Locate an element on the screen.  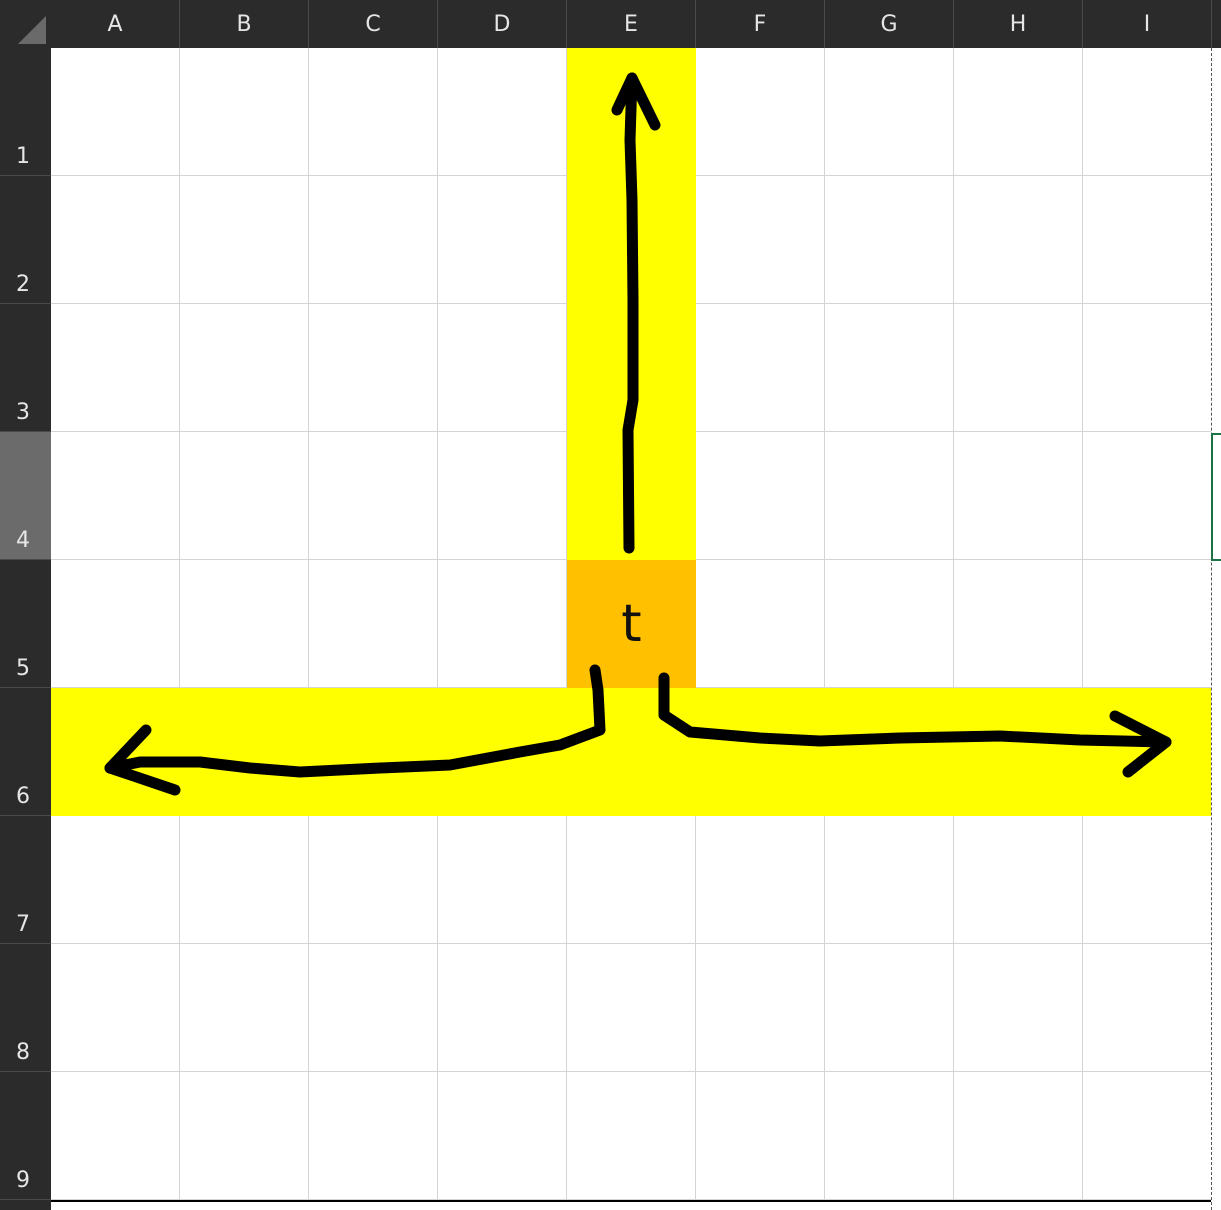
cell-c7 is located at coordinates (373, 880).